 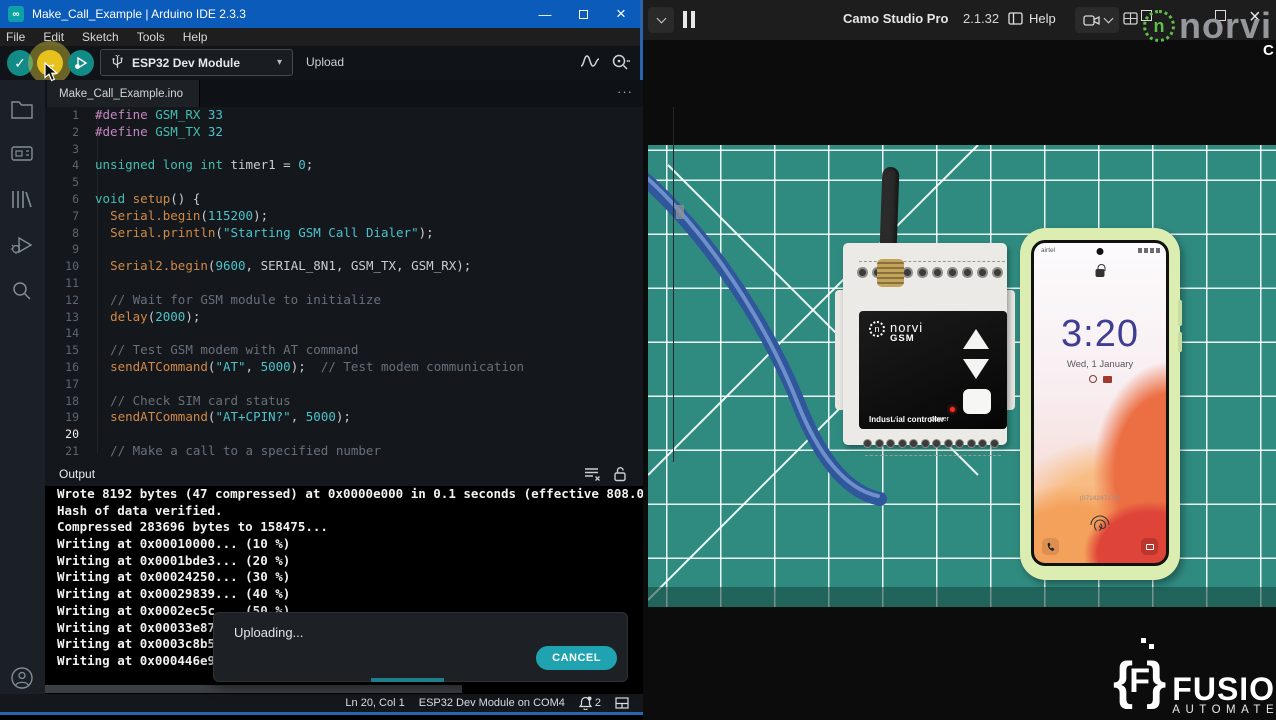 I want to click on check-icon: ✓, so click(x=20, y=62).